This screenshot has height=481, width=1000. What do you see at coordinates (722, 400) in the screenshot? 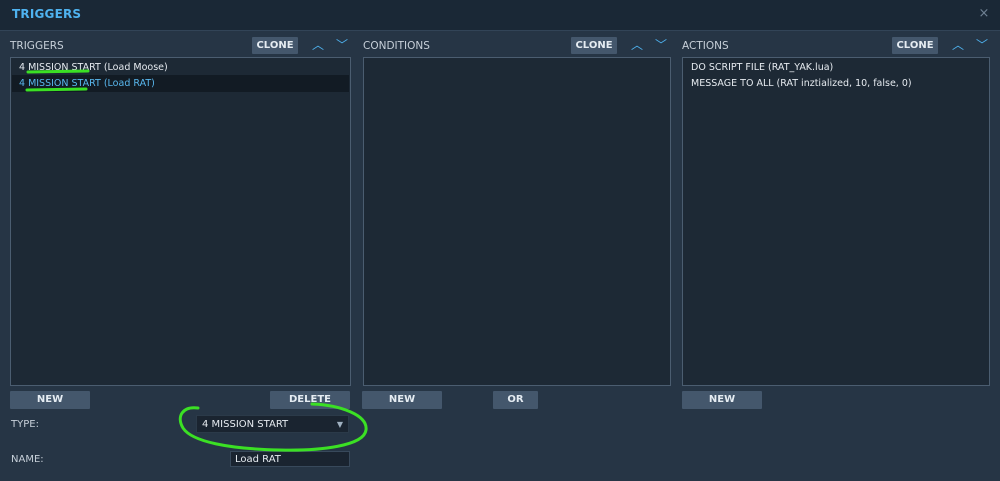
I see `actions-new-button: NEW` at bounding box center [722, 400].